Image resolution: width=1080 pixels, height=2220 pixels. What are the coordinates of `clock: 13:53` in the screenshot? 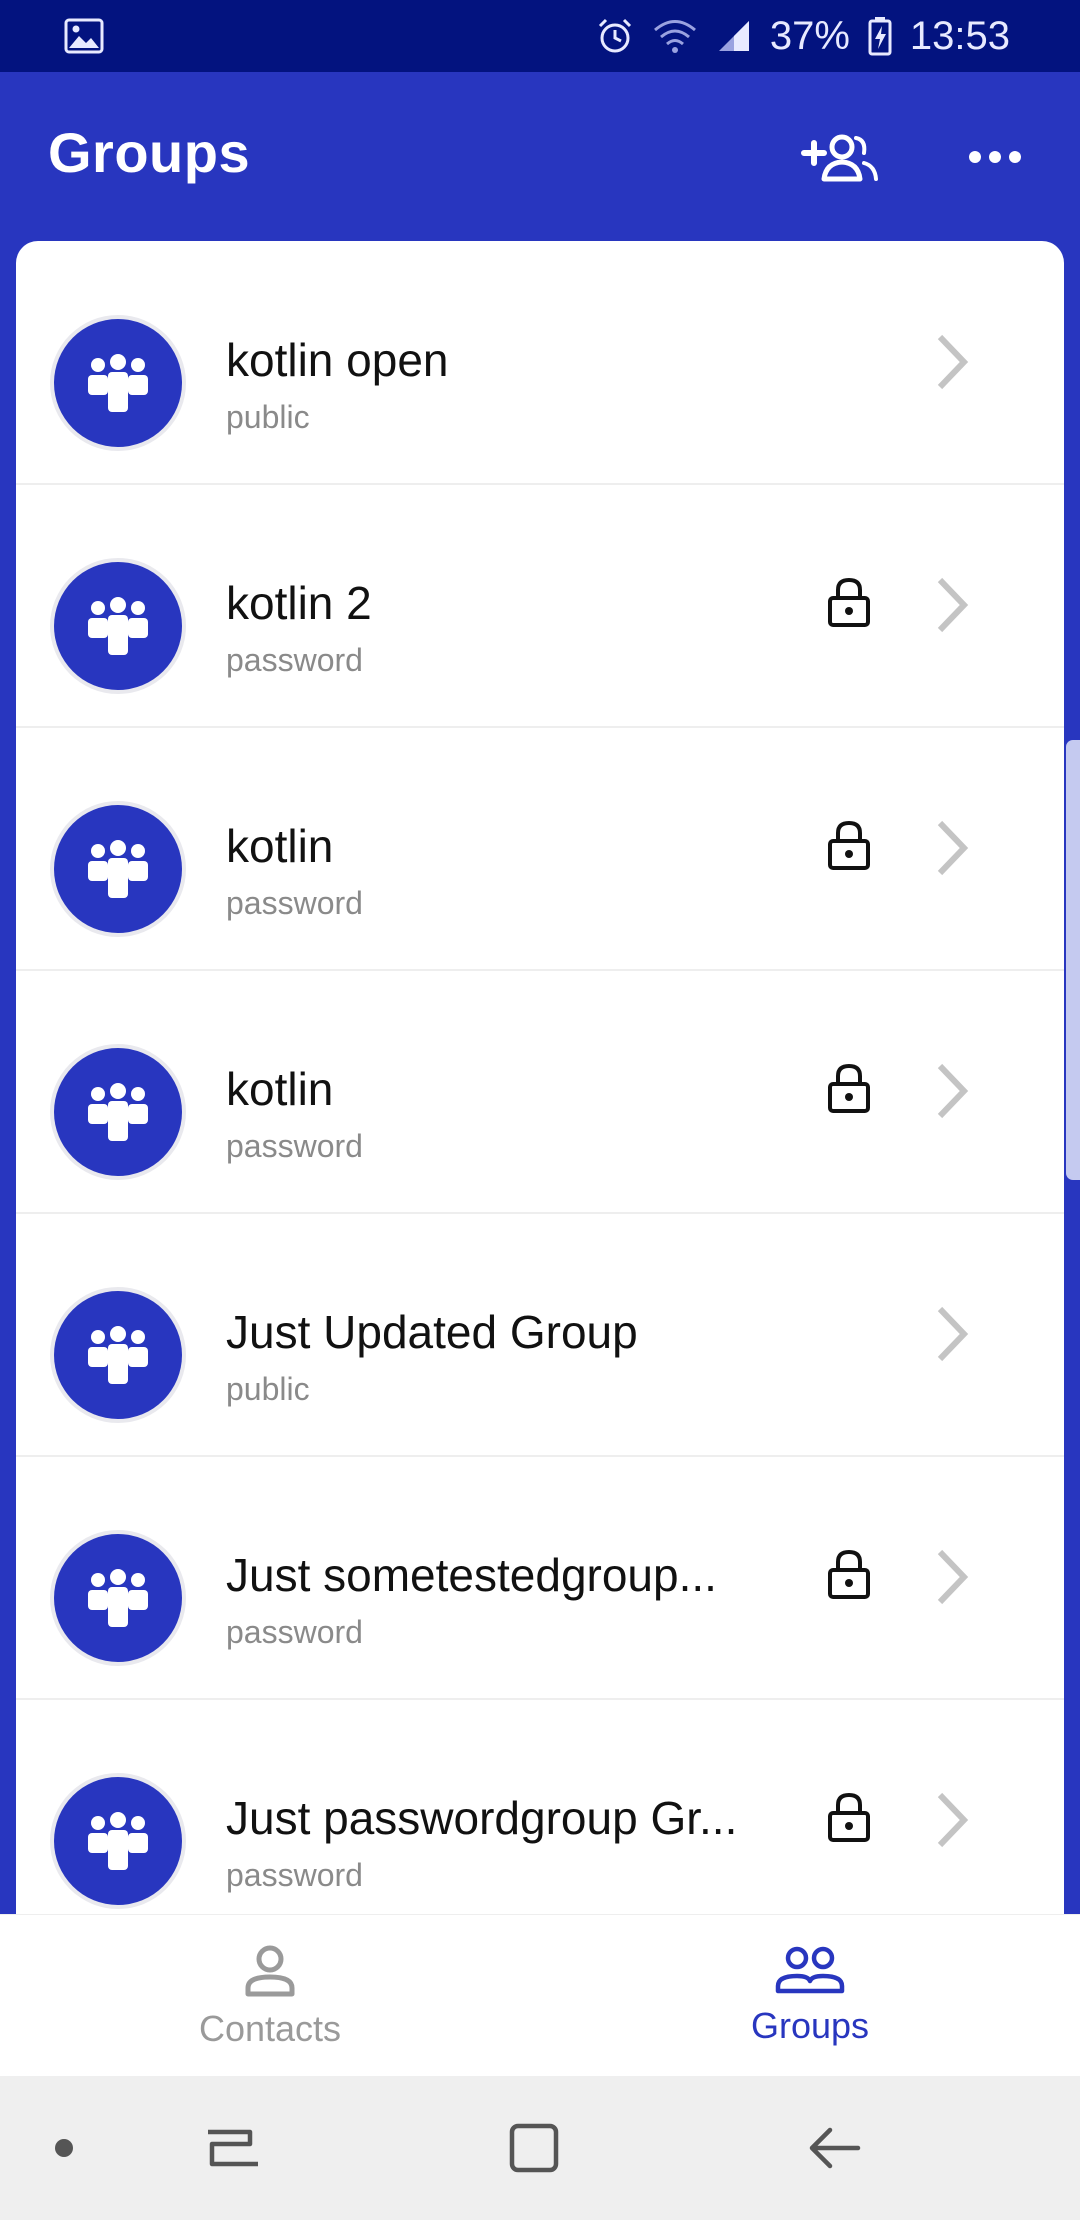 It's located at (959, 35).